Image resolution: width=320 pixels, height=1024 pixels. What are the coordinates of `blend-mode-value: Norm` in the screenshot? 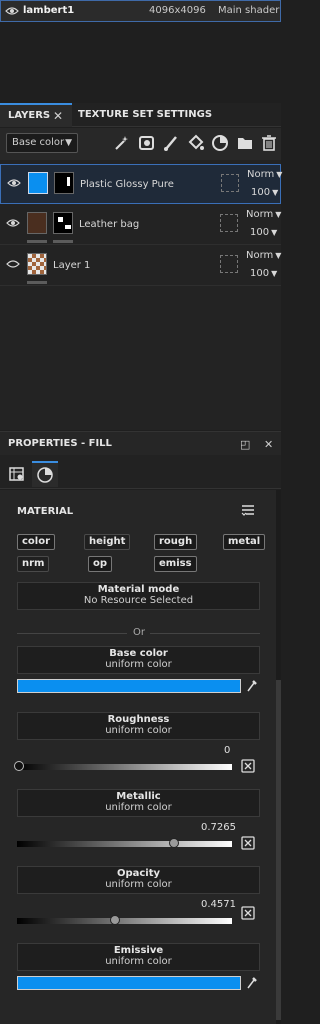 It's located at (260, 255).